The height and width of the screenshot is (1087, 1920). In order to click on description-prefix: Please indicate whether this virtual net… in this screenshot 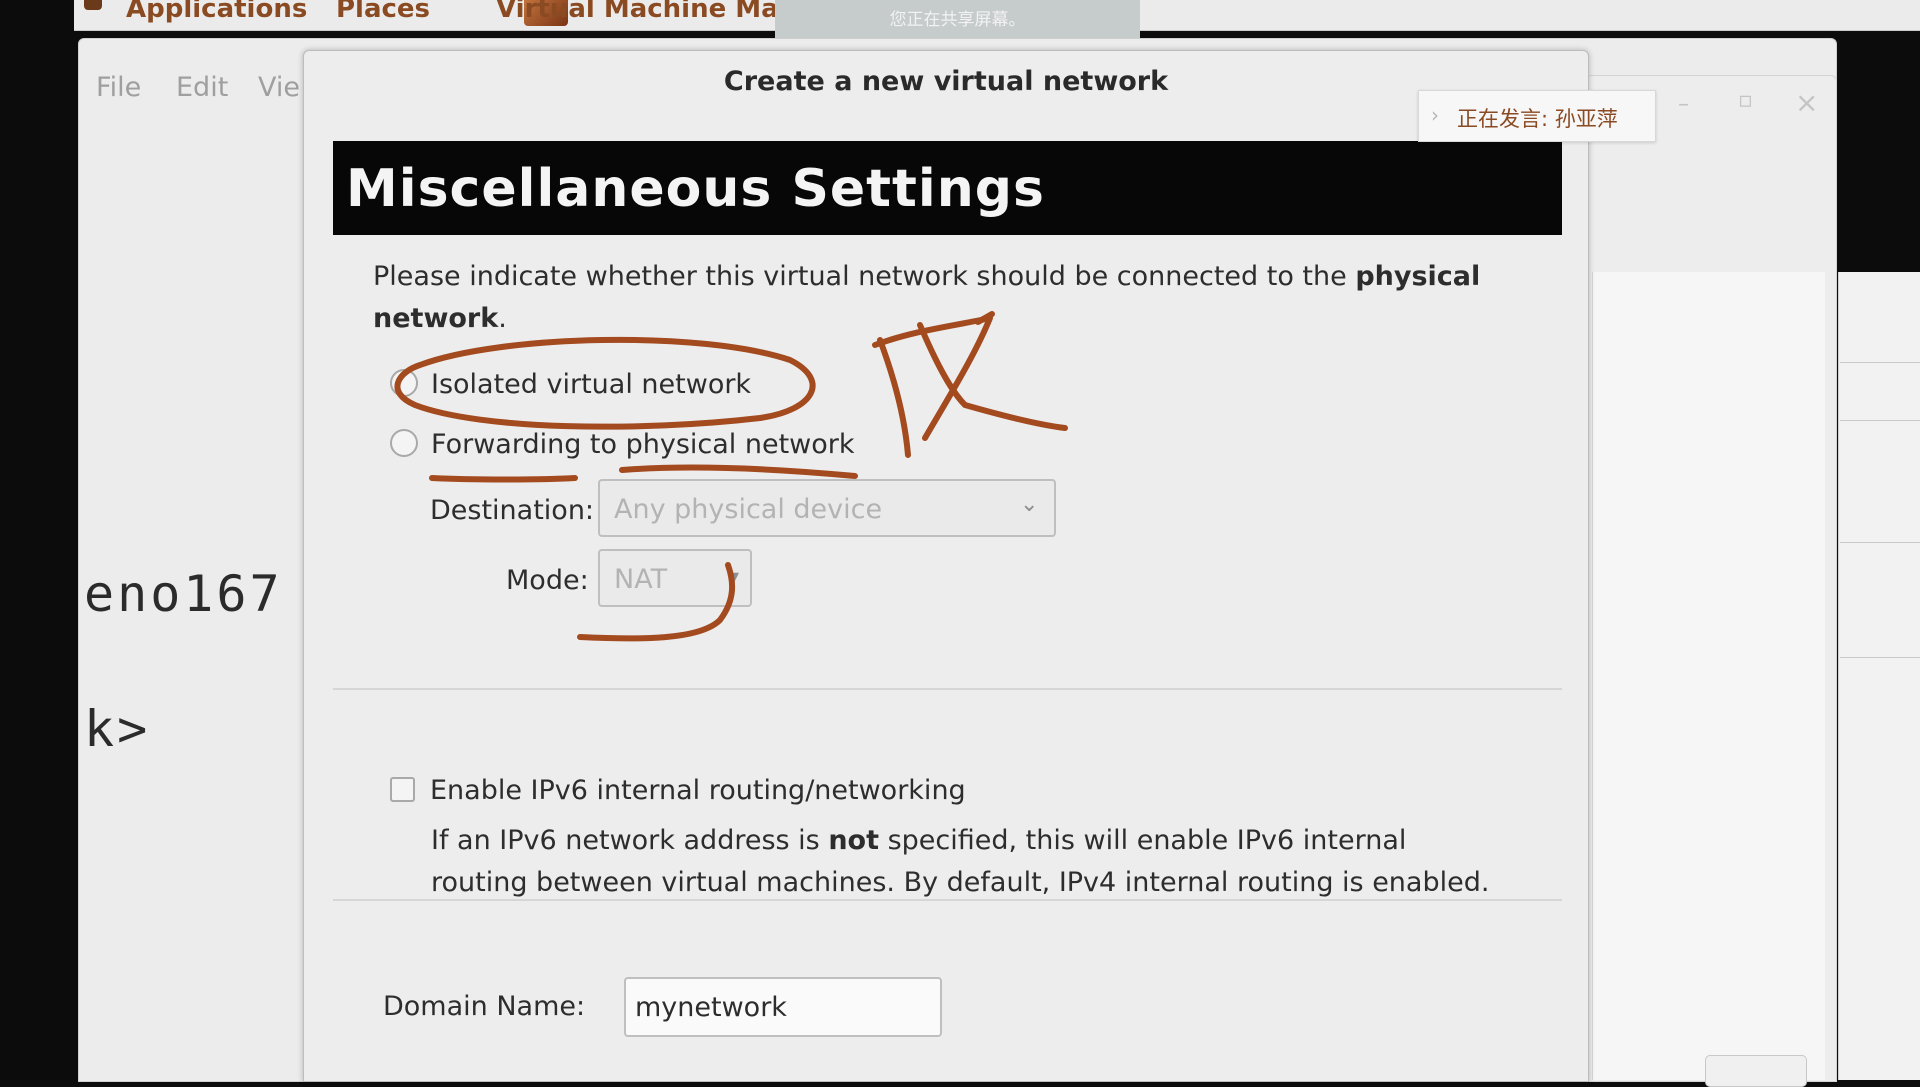, I will do `click(864, 276)`.